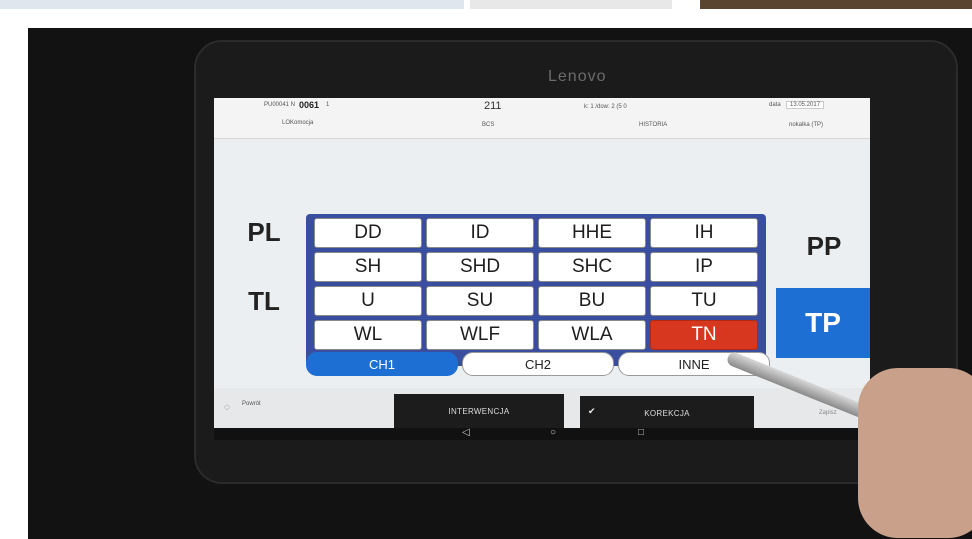 This screenshot has width=972, height=539. Describe the element at coordinates (368, 301) in the screenshot. I see `grid-button: U` at that location.